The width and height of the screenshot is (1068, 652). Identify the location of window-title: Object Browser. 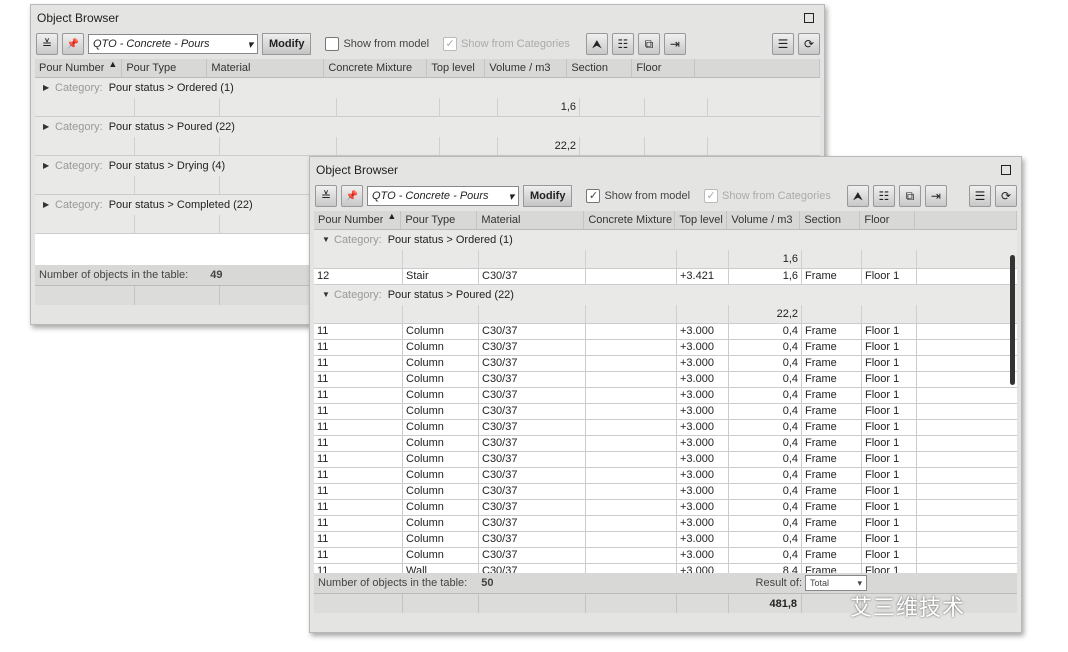
(665, 170).